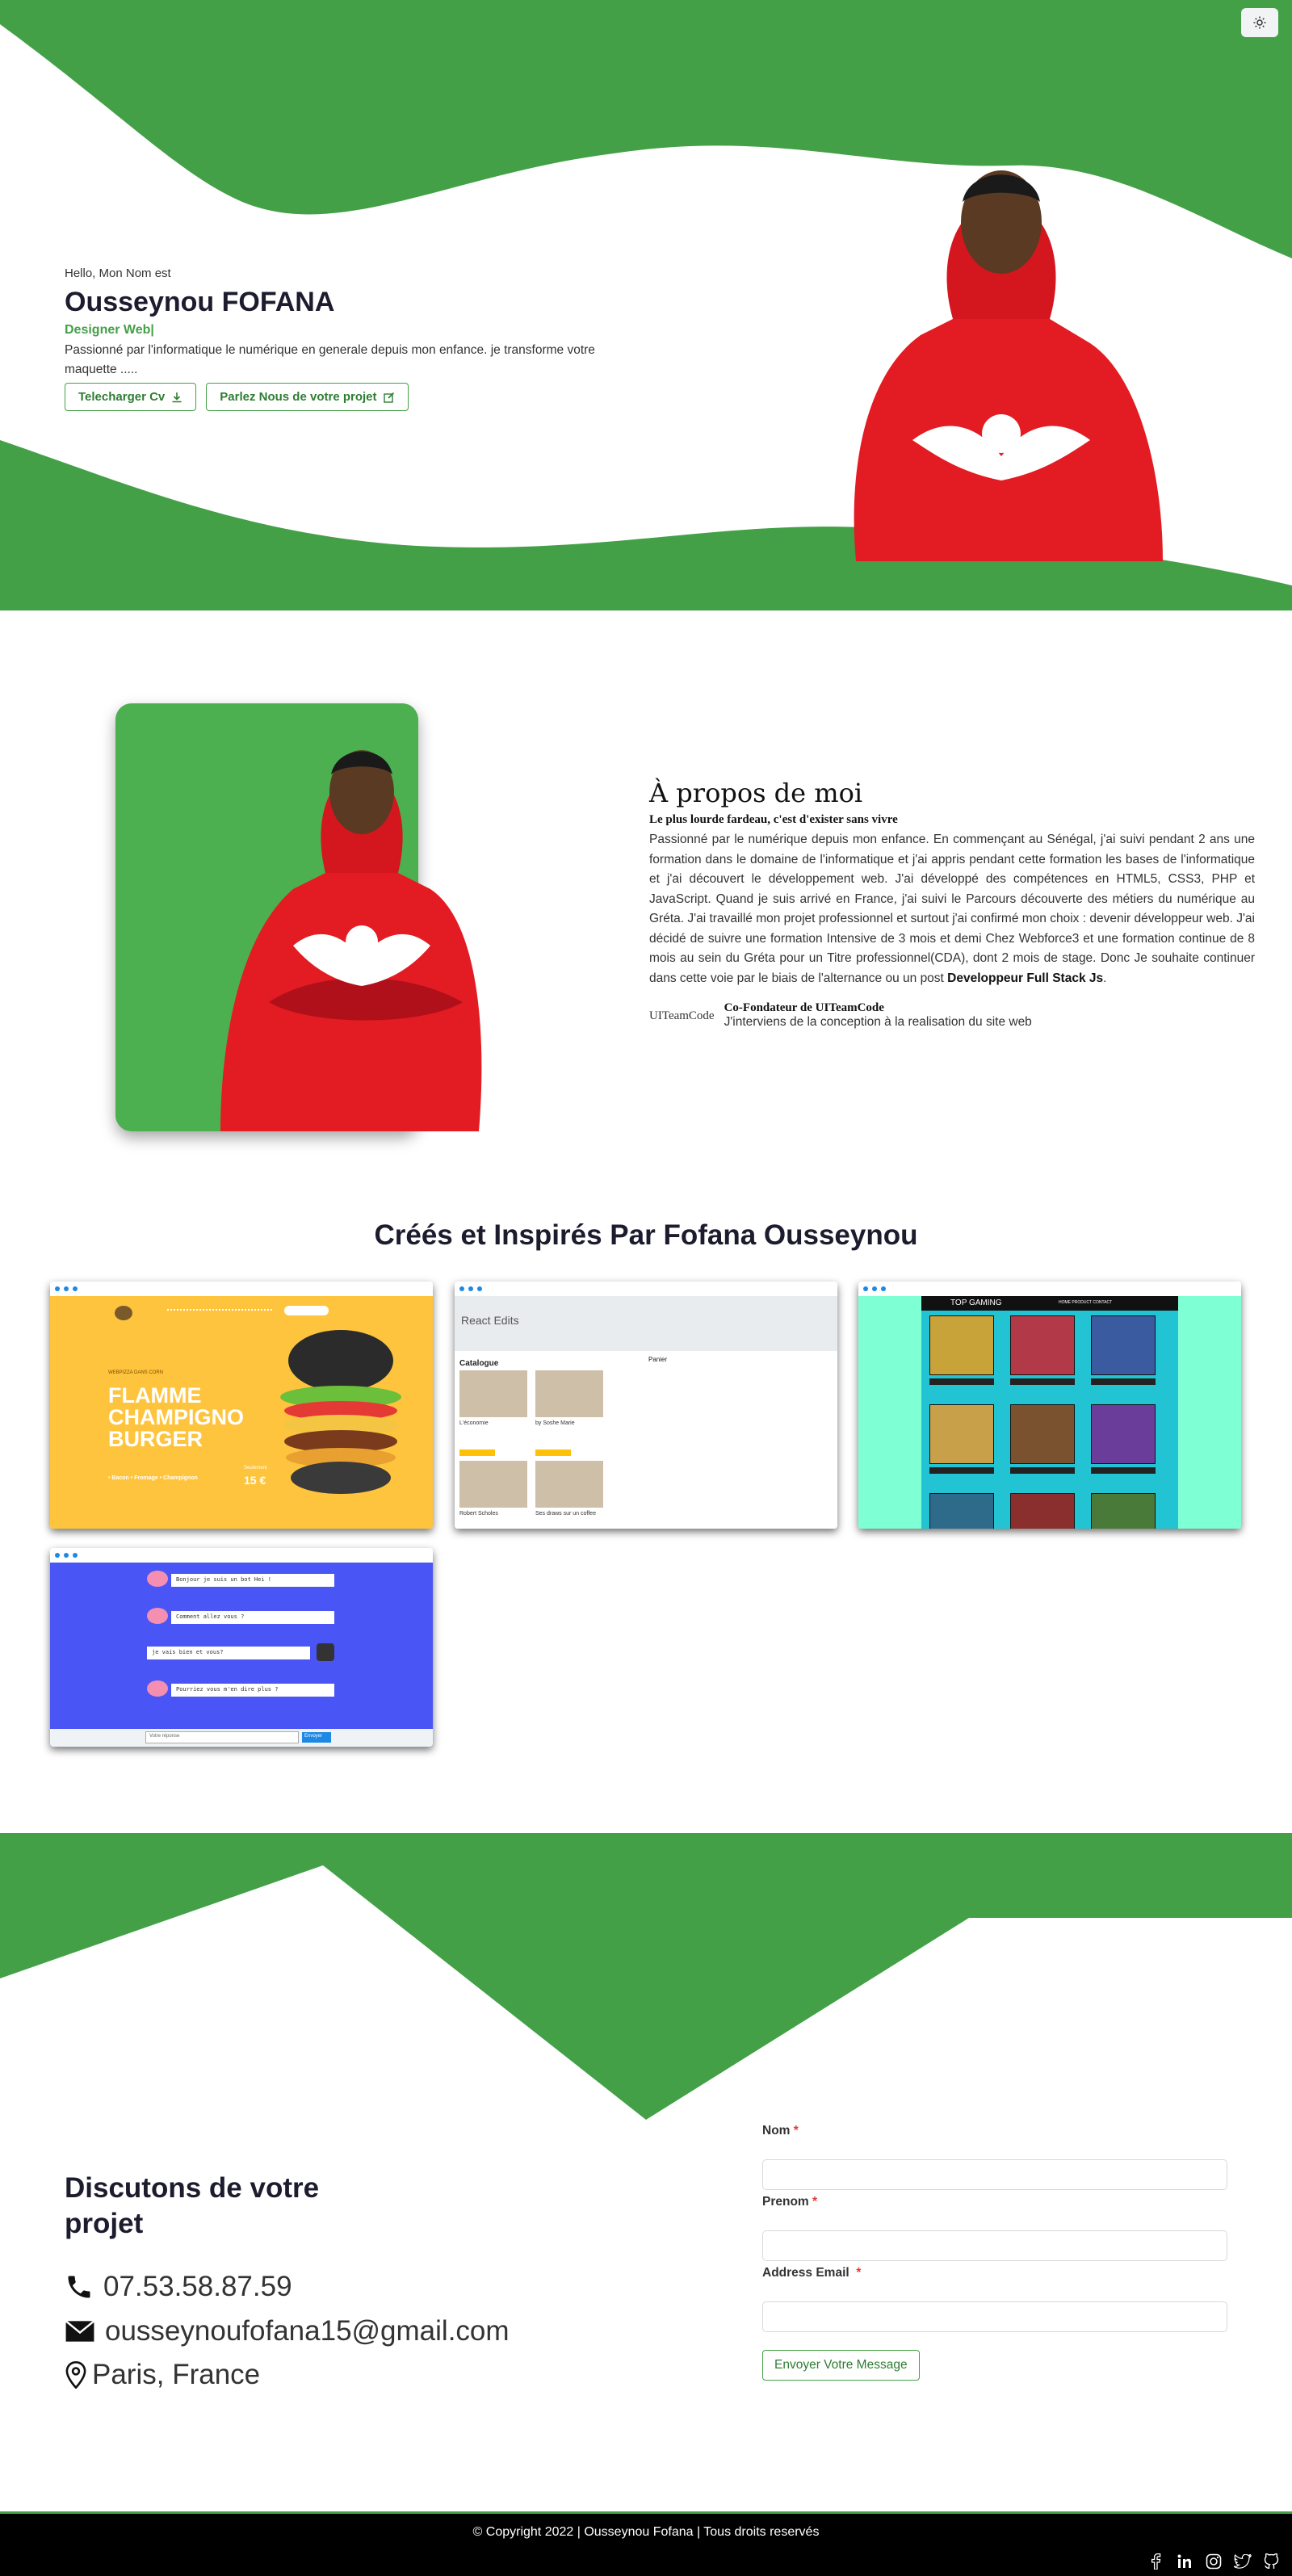 This screenshot has height=2576, width=1292. I want to click on react-item: Ses draws sur un coffee, so click(565, 1514).